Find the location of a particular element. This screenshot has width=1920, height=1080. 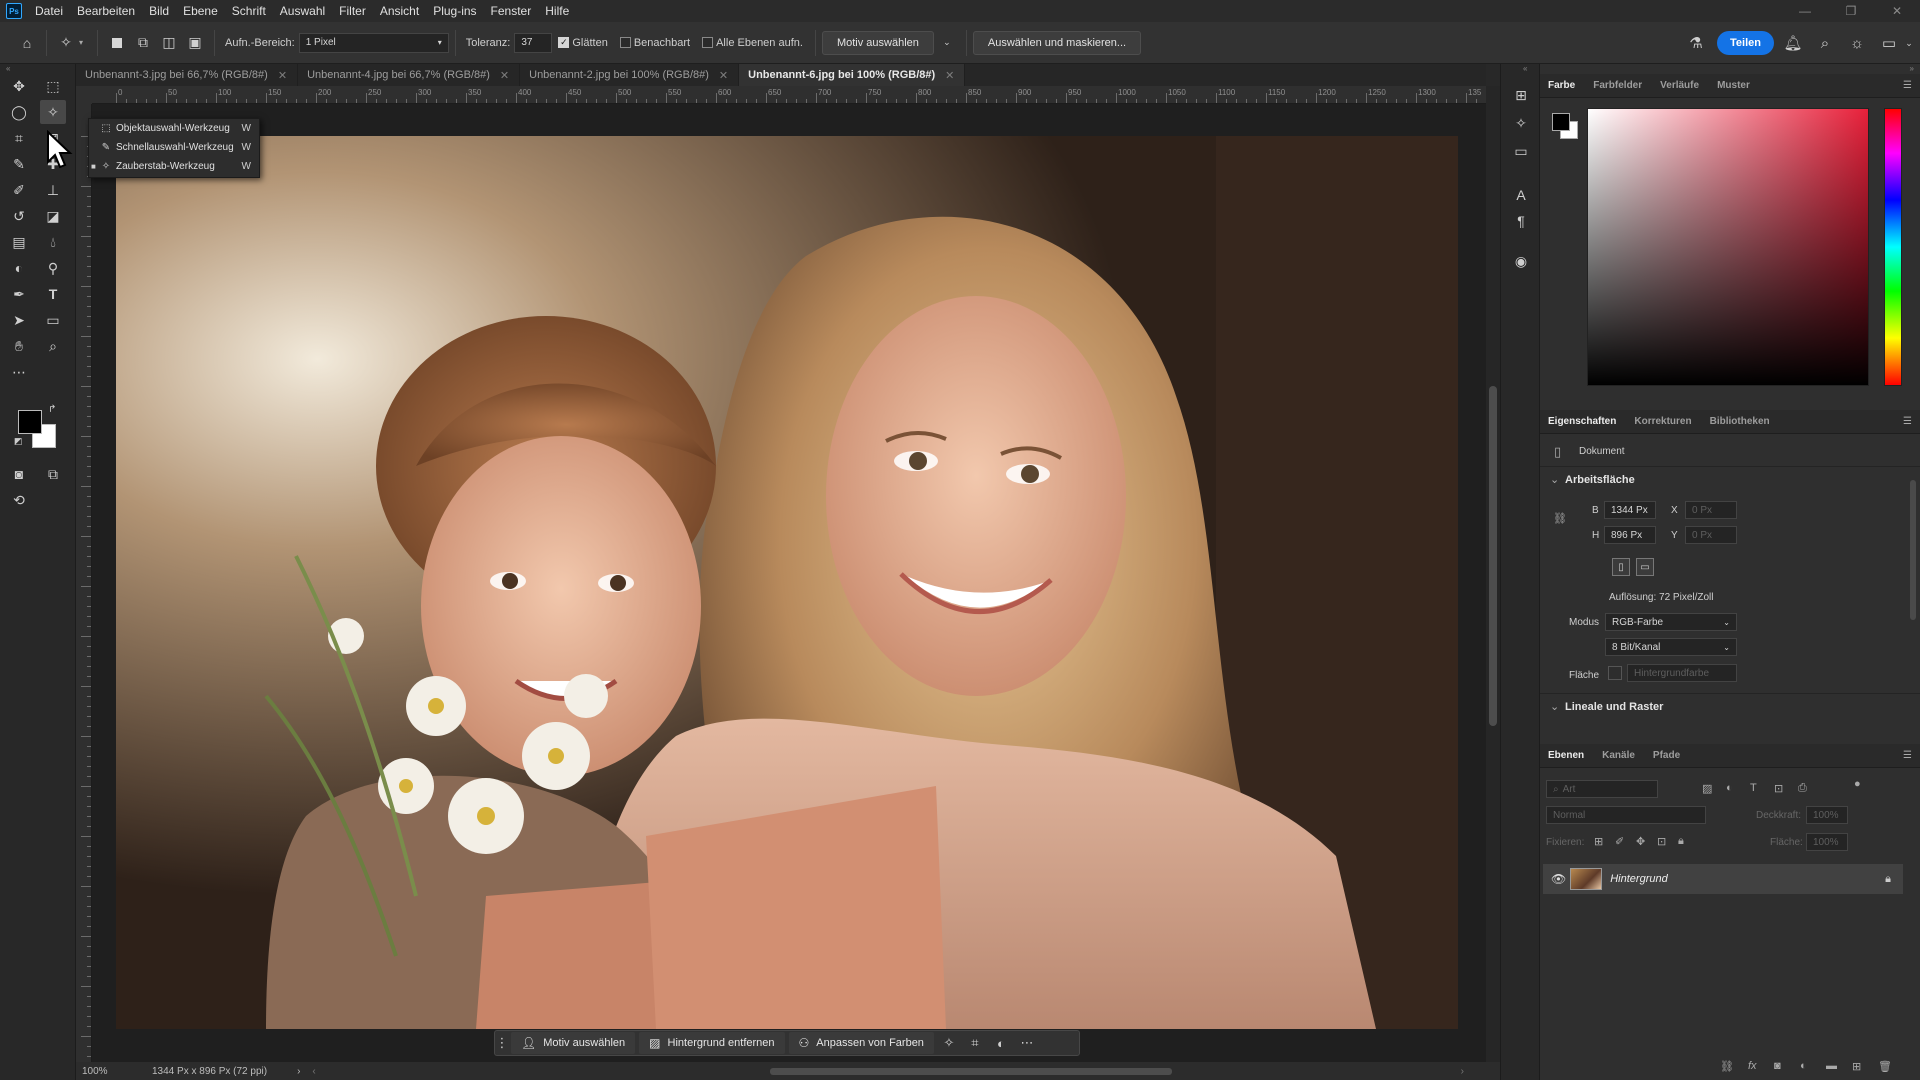

eraser-tool-icon: ◪ is located at coordinates (53, 216).